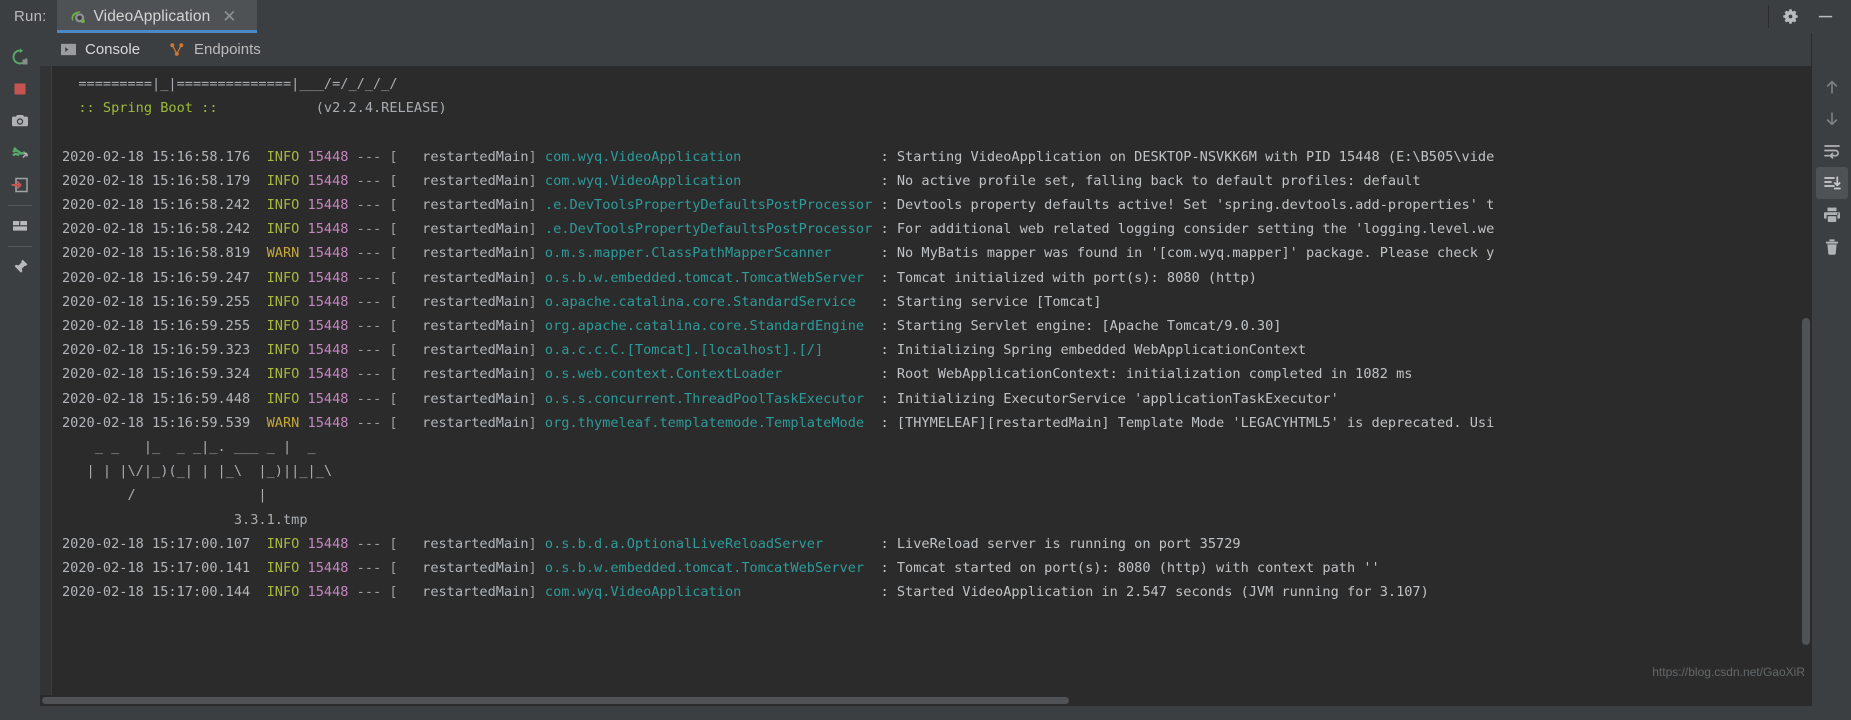  Describe the element at coordinates (20, 153) in the screenshot. I see `thread-dump-button` at that location.